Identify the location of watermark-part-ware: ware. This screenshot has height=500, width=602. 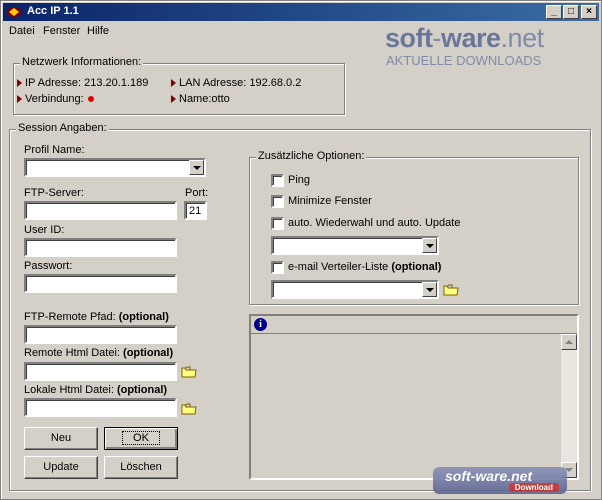
(471, 38).